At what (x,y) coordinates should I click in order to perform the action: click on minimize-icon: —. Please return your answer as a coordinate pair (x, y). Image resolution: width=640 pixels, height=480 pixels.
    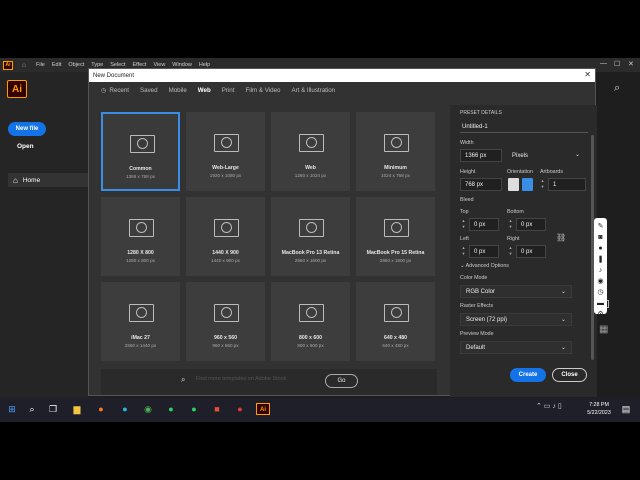
    Looking at the image, I should click on (603, 63).